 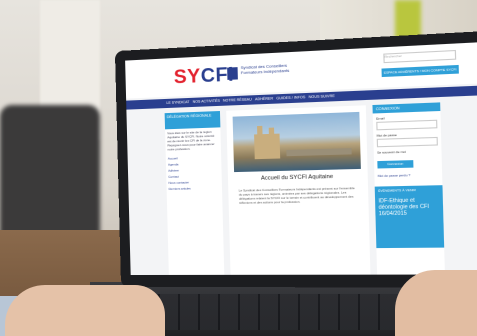 I want to click on nav-item-suivre: NOUS SUIVRE, so click(x=321, y=97).